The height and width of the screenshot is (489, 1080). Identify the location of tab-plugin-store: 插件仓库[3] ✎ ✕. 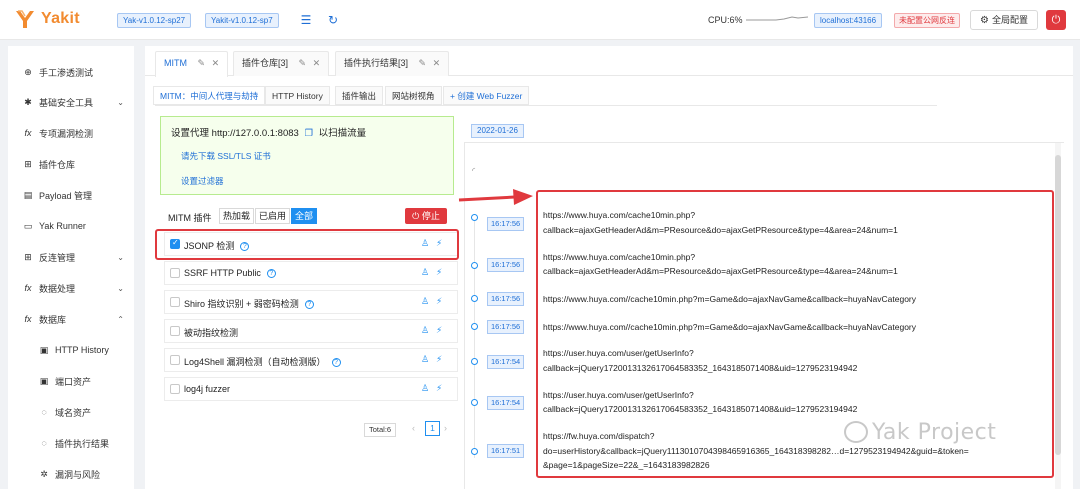
(281, 63).